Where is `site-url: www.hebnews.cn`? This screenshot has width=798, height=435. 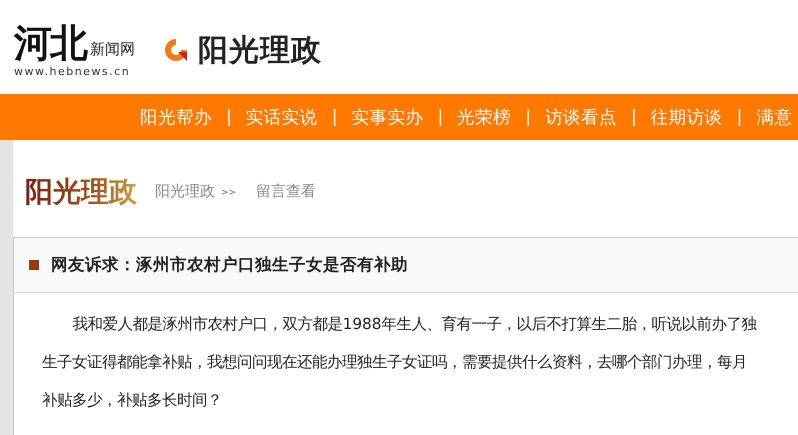 site-url: www.hebnews.cn is located at coordinates (73, 71).